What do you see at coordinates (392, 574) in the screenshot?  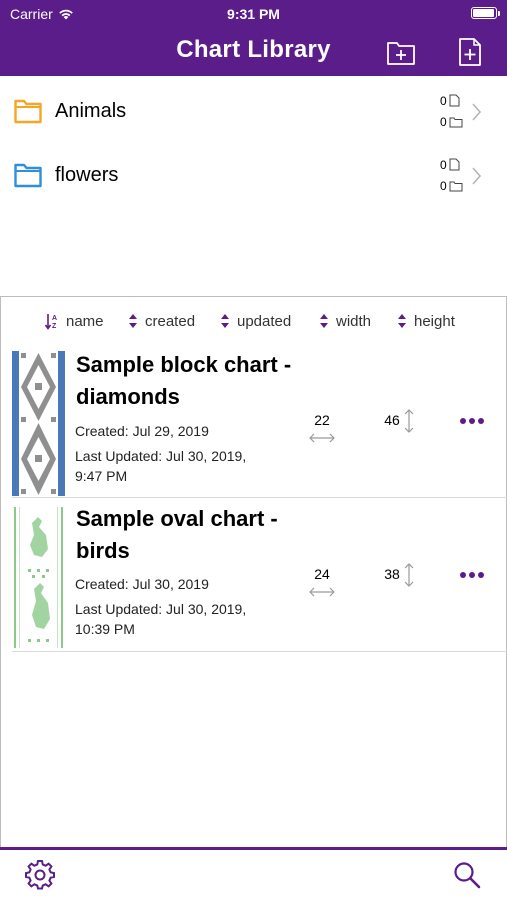 I see `chart-height-value: 38` at bounding box center [392, 574].